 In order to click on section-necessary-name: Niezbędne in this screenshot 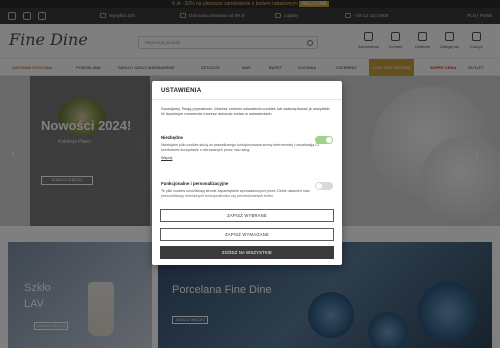, I will do `click(172, 137)`.